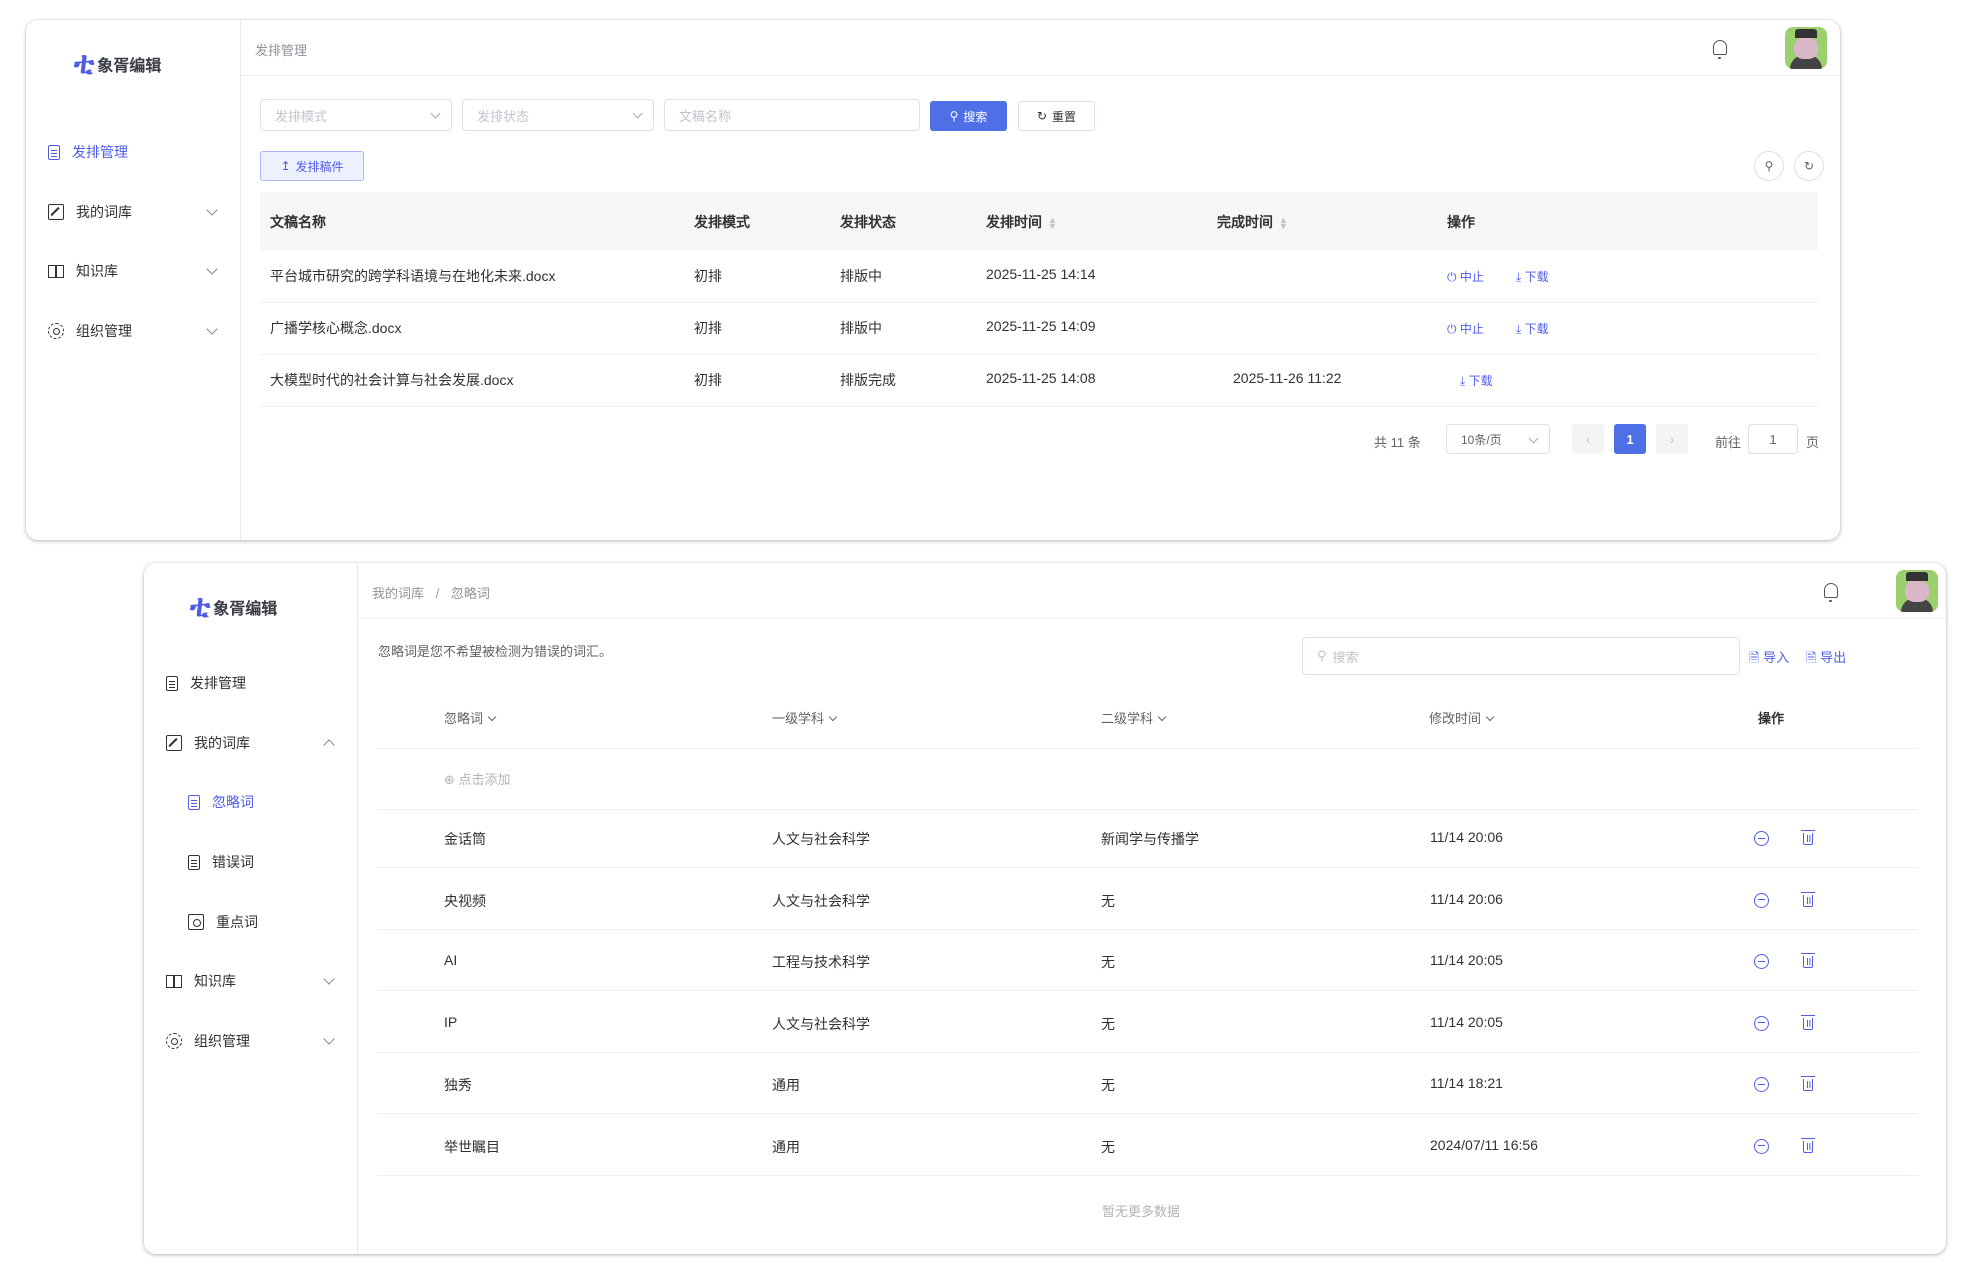 The image size is (1965, 1269). I want to click on logo-mark: ቲ, so click(200, 606).